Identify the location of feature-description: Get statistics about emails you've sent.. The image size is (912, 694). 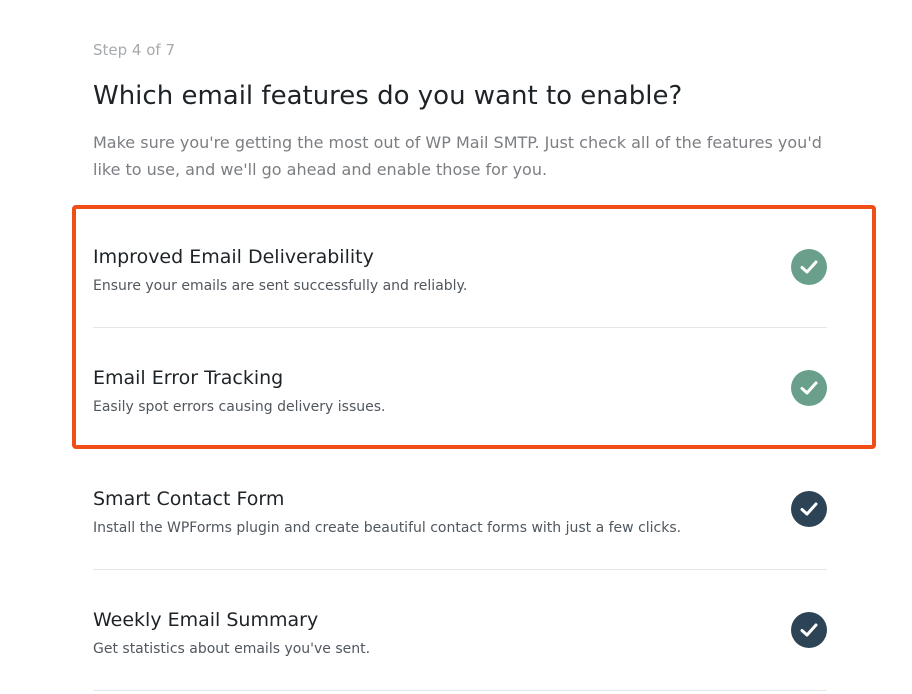
(232, 649).